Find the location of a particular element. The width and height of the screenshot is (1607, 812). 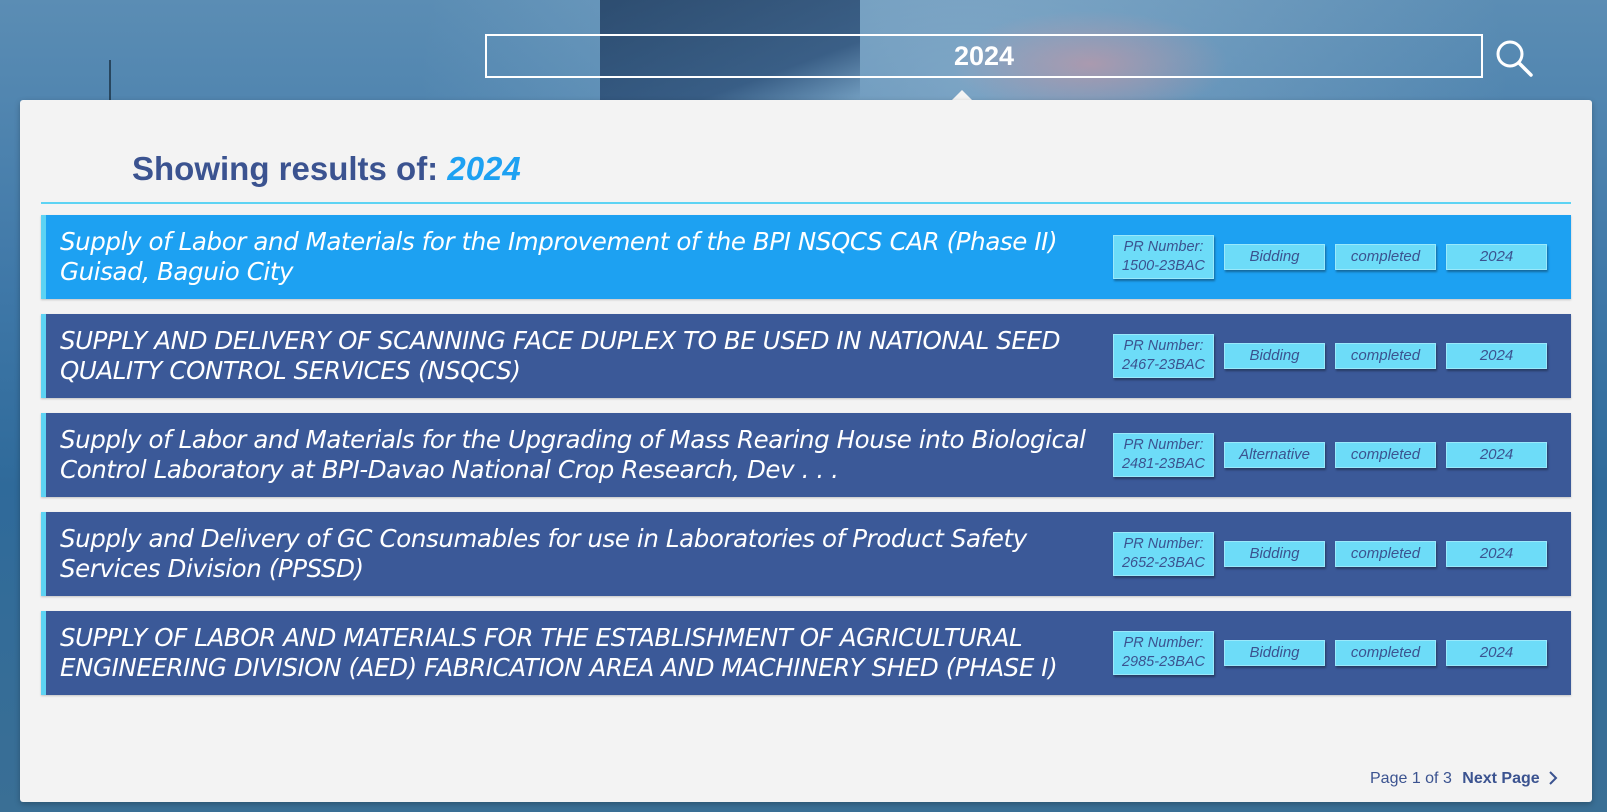

pr-number-badge: PR Number: 2652-23BAC is located at coordinates (1163, 554).